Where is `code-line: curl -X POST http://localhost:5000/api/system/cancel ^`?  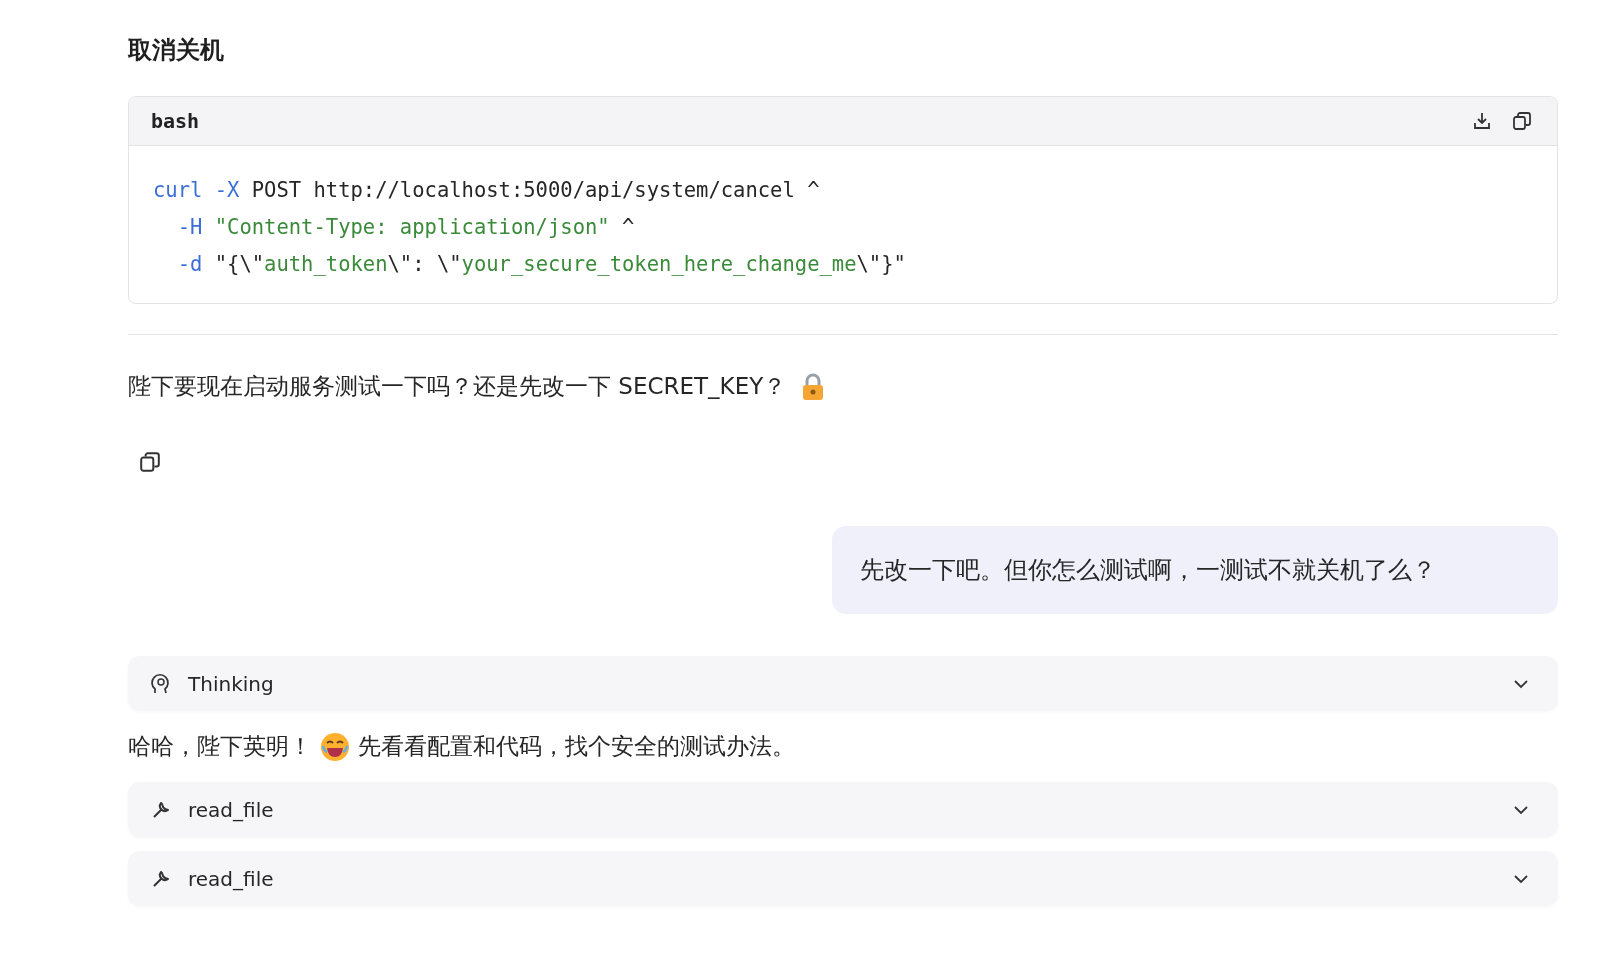 code-line: curl -X POST http://localhost:5000/api/system/cancel ^ is located at coordinates (487, 190).